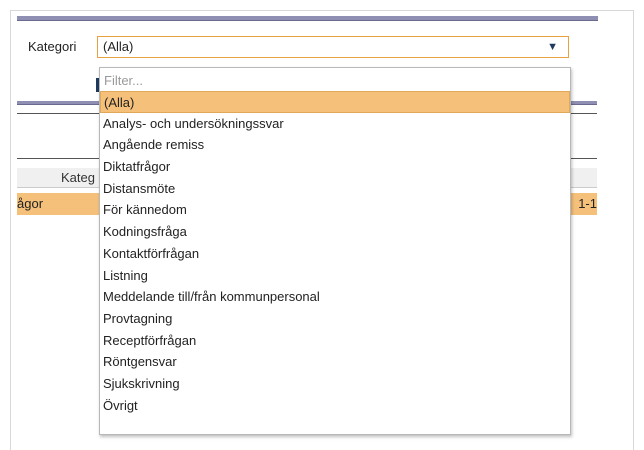 The height and width of the screenshot is (450, 644). What do you see at coordinates (335, 319) in the screenshot?
I see `option-provtagning: Provtagning` at bounding box center [335, 319].